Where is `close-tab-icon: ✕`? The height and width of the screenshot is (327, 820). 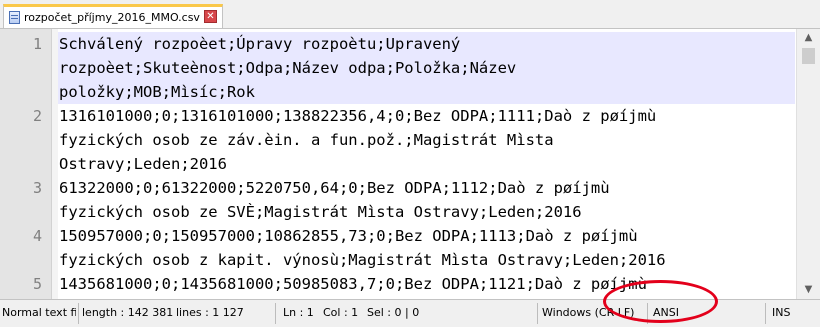 close-tab-icon: ✕ is located at coordinates (210, 16).